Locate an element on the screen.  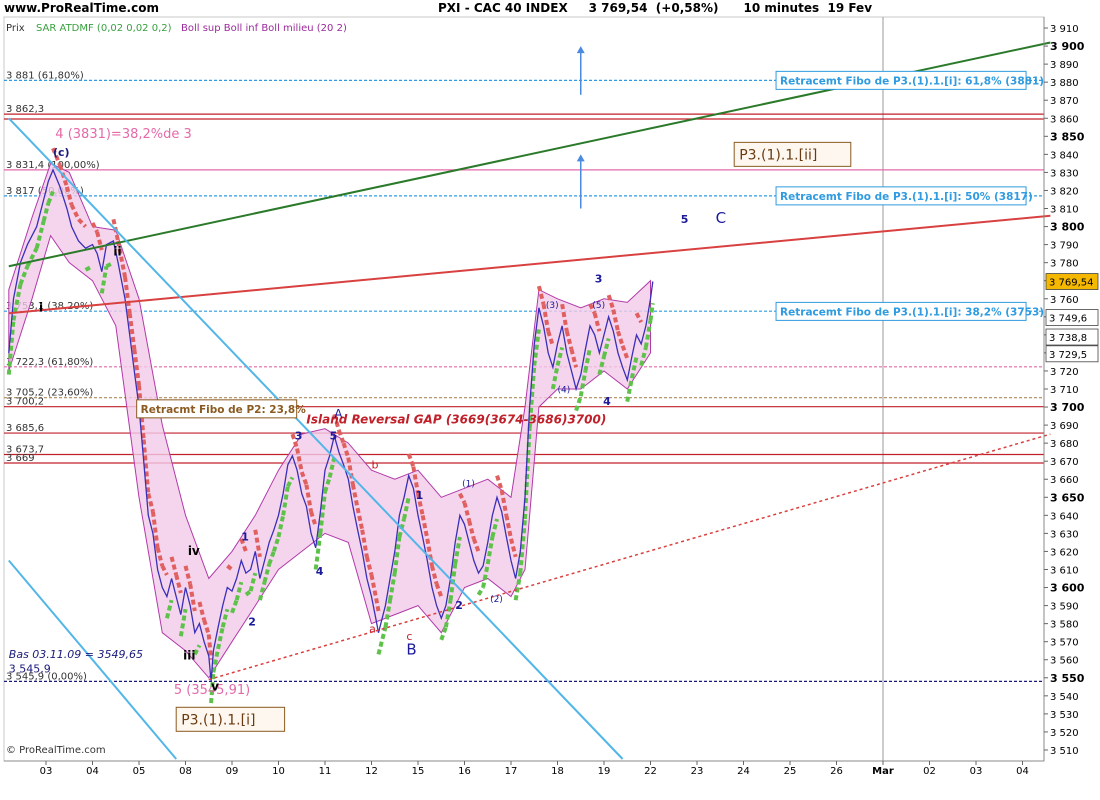
wave-box-label: P3.(1).1.[ii] is located at coordinates (778, 155).